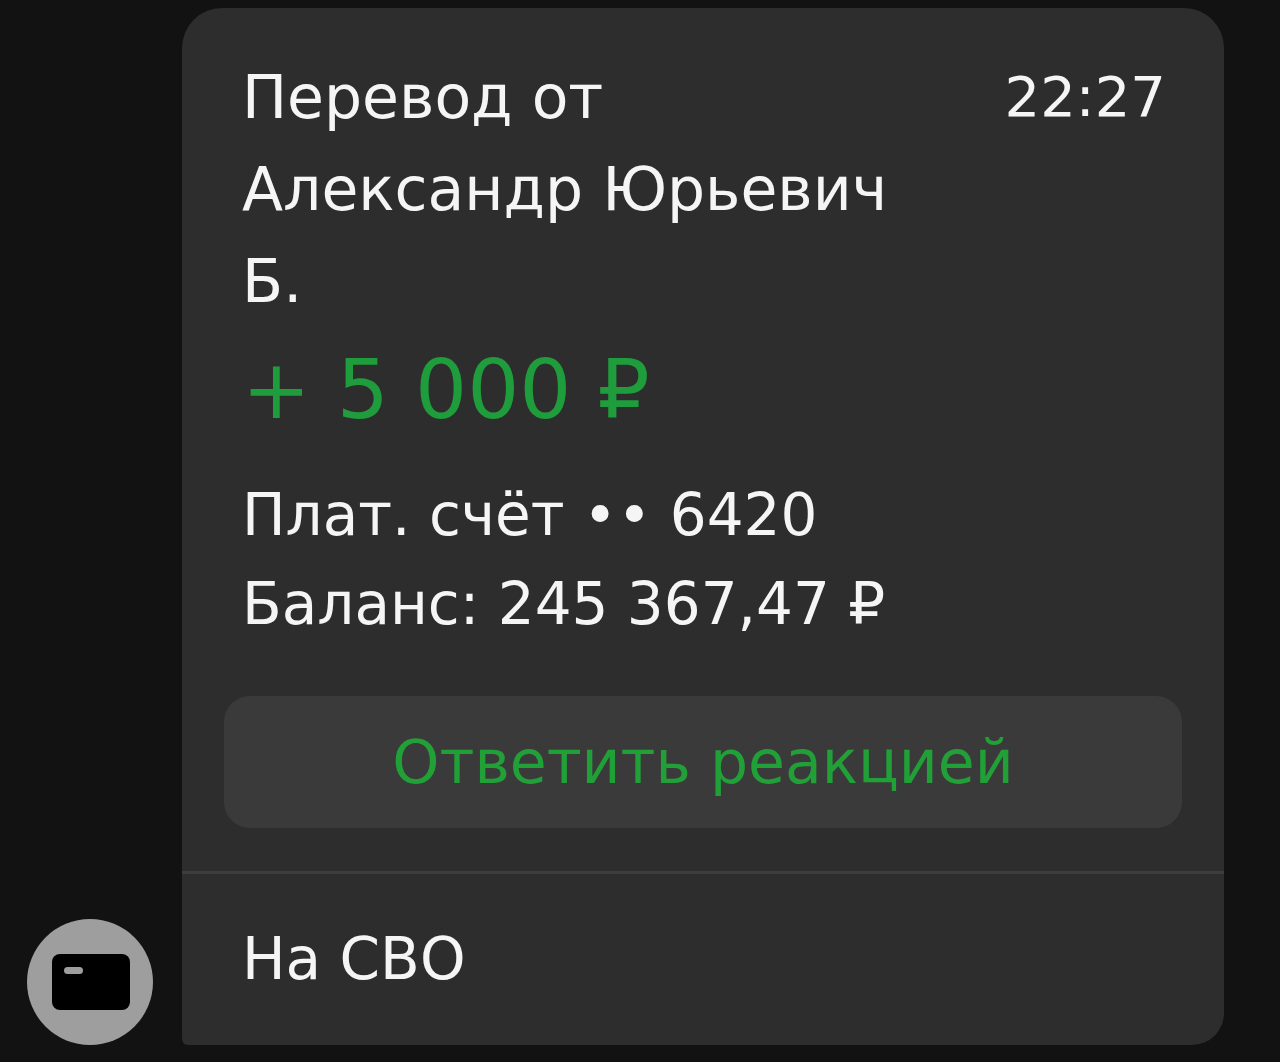 The width and height of the screenshot is (1280, 1062). Describe the element at coordinates (565, 189) in the screenshot. I see `transfer-title: Перевод от Александр Юрьевич Б.` at that location.